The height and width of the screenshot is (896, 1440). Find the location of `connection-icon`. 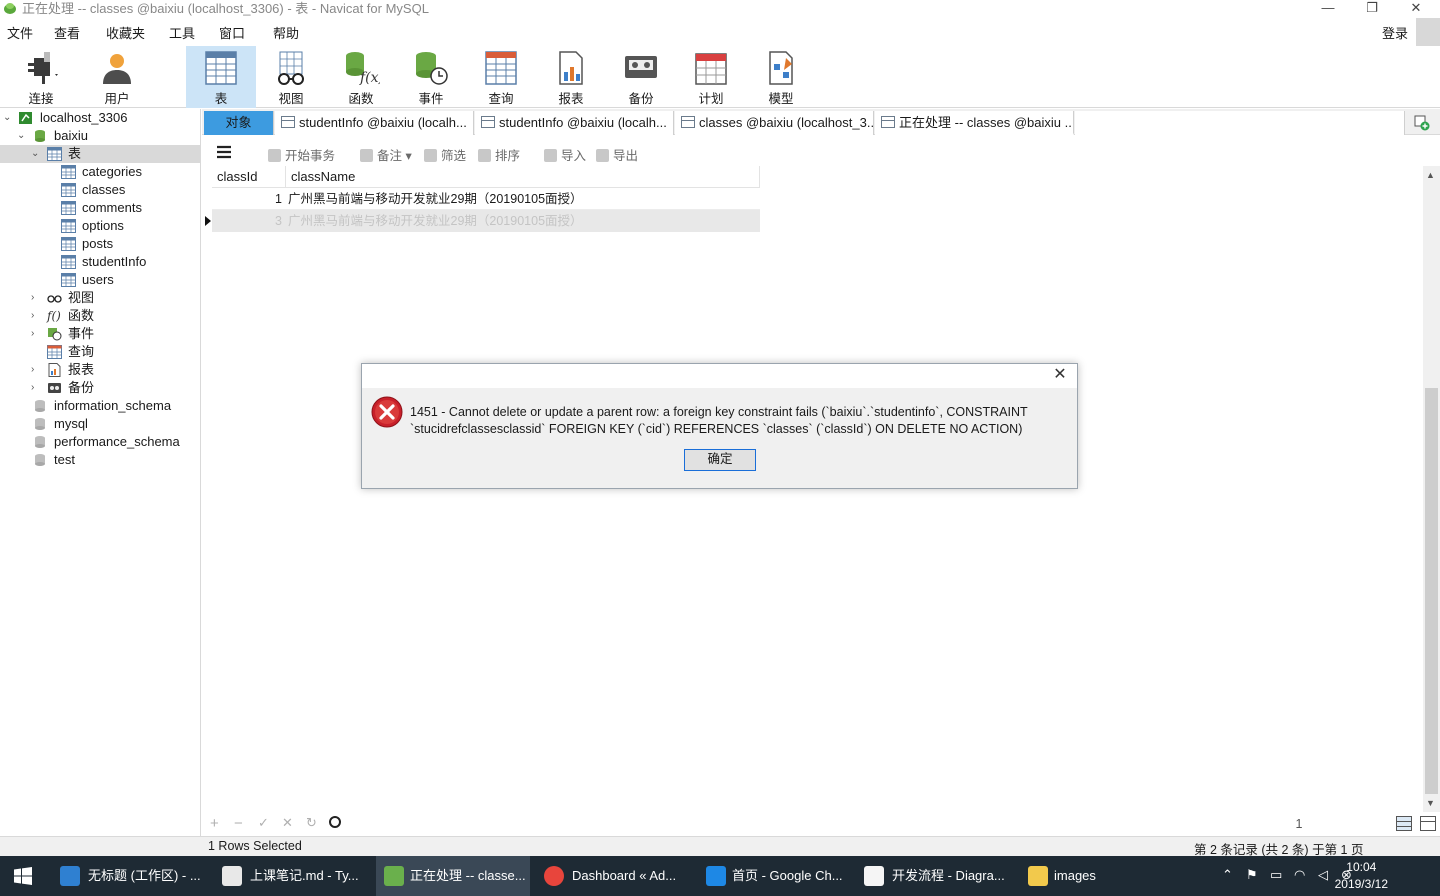

connection-icon is located at coordinates (25, 118).